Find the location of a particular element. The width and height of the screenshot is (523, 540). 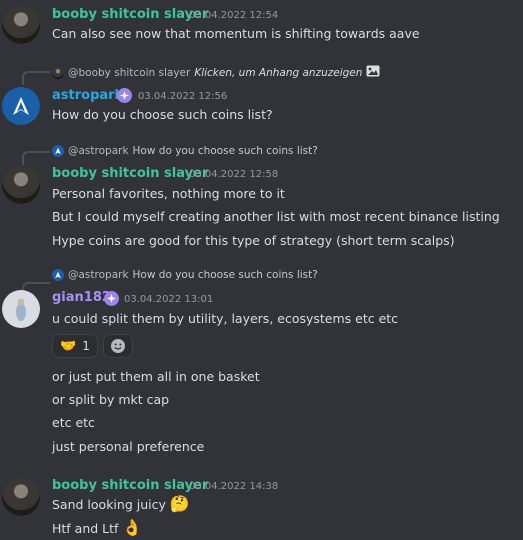

message-text: Htf and Ltf is located at coordinates (85, 528).